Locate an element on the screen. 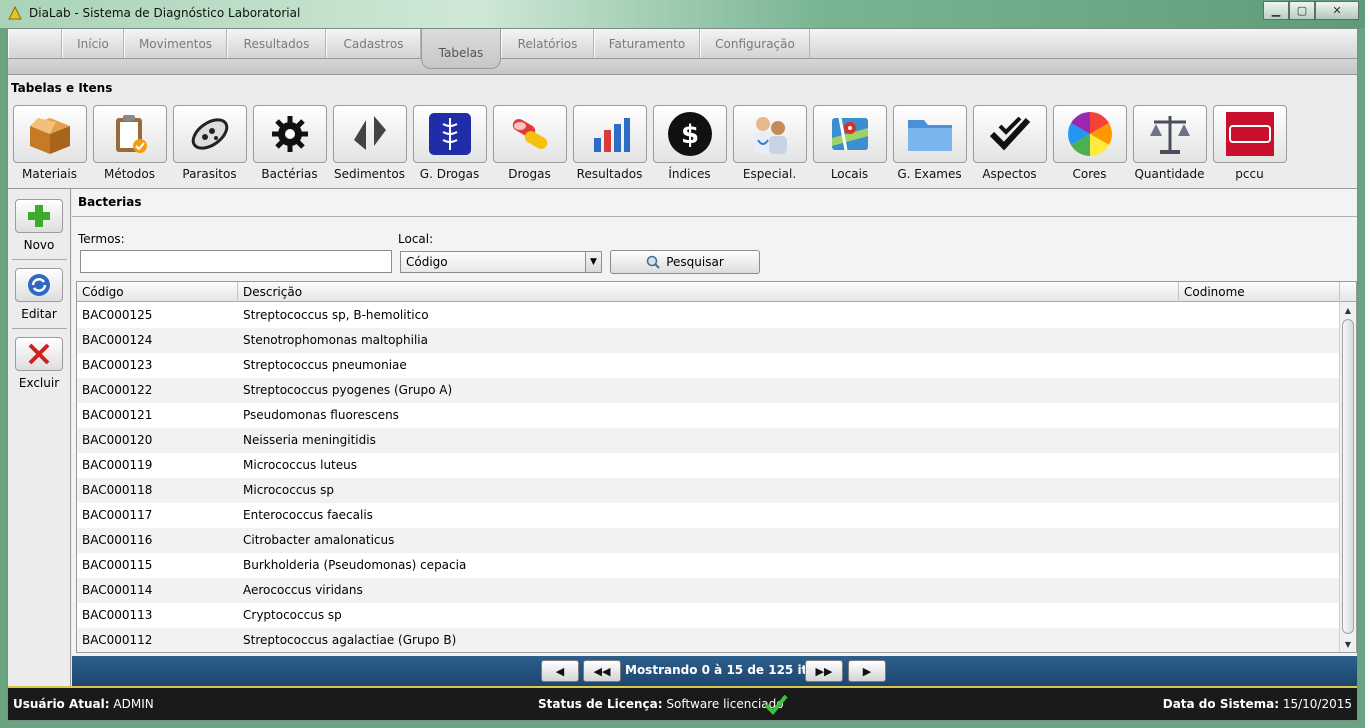 The image size is (1365, 728). table-row: BAC000121 Pseudomonas fluorescens is located at coordinates (708, 415).